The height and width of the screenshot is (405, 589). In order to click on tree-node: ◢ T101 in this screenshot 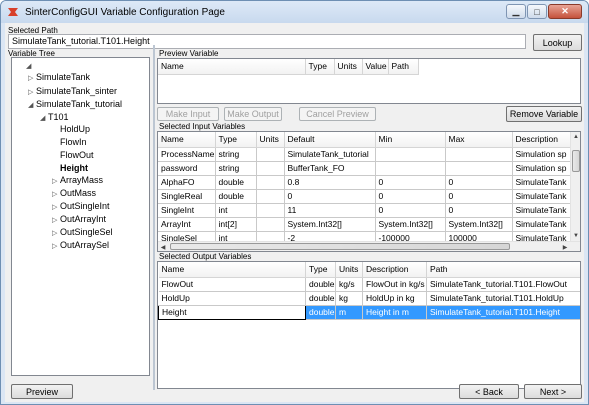, I will do `click(54, 117)`.